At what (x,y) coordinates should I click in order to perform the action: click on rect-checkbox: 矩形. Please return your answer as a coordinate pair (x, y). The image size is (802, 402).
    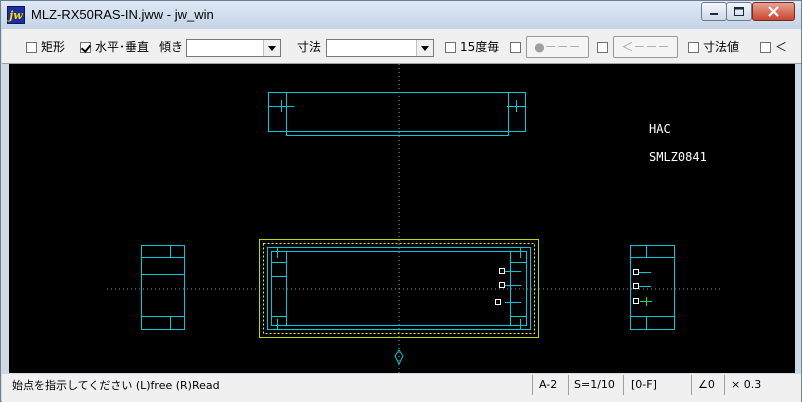
    Looking at the image, I should click on (45, 47).